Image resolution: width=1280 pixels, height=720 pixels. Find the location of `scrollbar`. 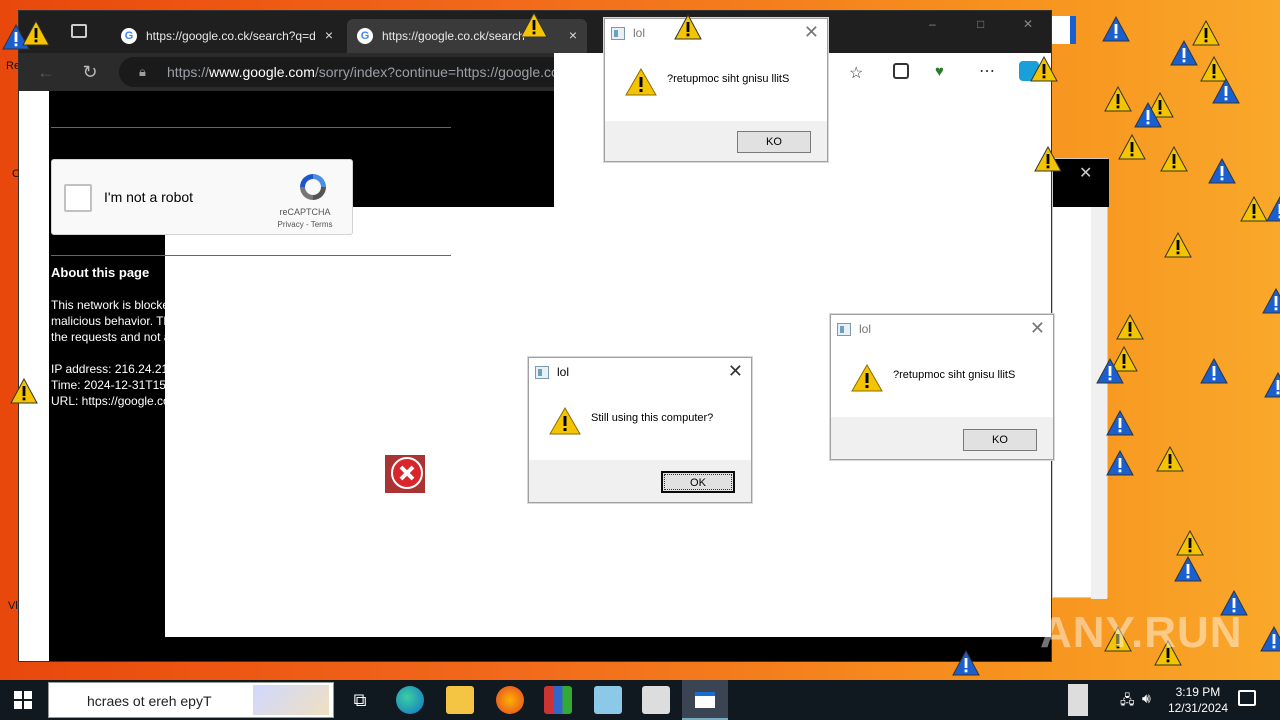

scrollbar is located at coordinates (1099, 403).